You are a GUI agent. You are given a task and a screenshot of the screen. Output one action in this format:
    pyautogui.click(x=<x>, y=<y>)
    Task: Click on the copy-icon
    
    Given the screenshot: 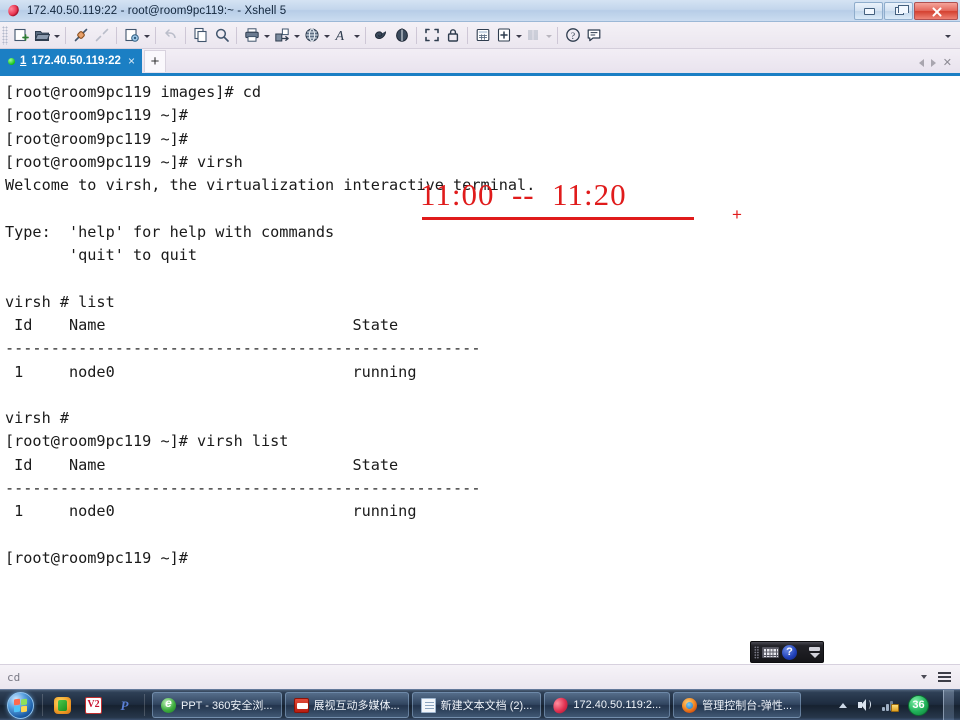 What is the action you would take?
    pyautogui.click(x=200, y=35)
    